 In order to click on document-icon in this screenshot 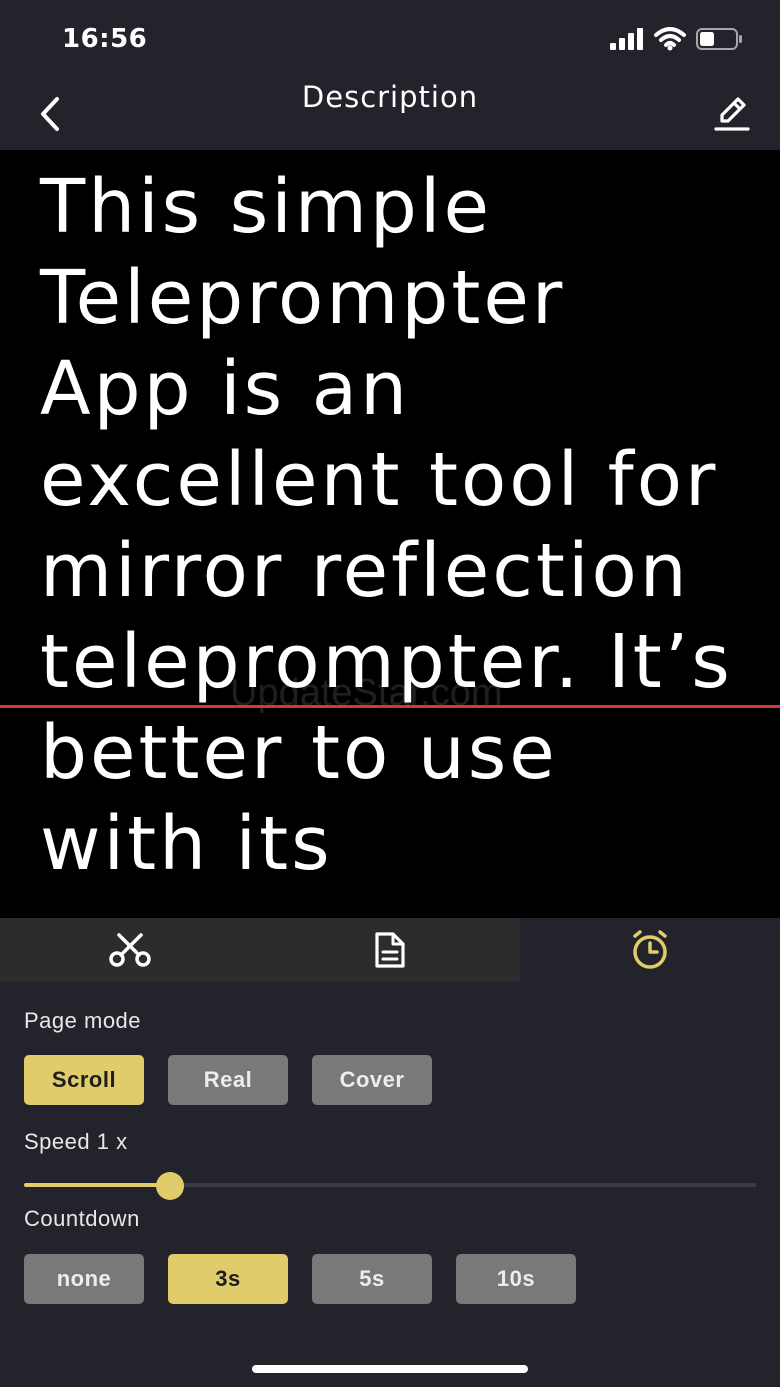, I will do `click(390, 950)`.